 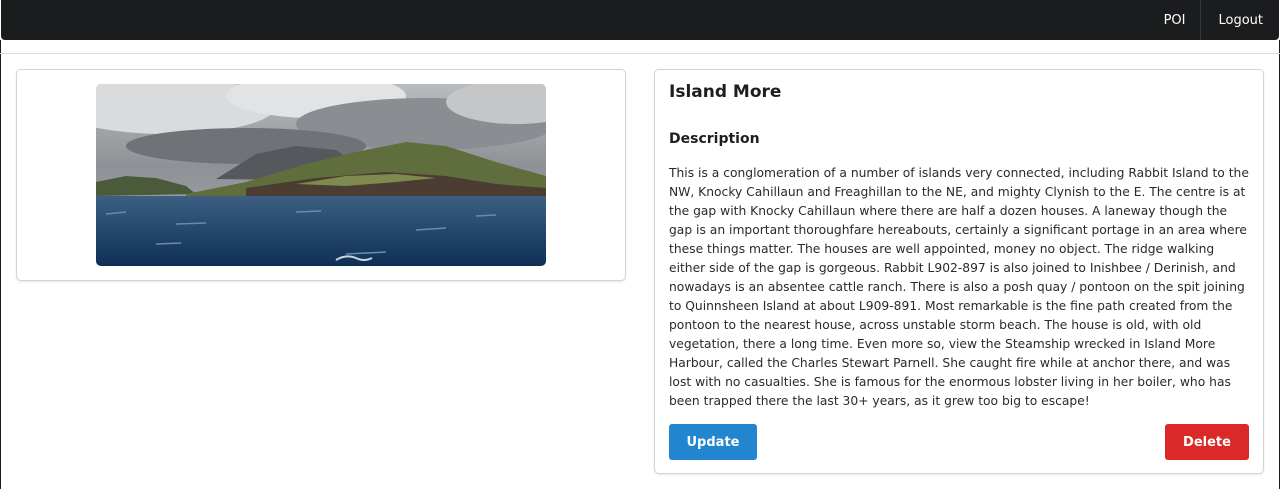 What do you see at coordinates (0, 264) in the screenshot?
I see `left-edge` at bounding box center [0, 264].